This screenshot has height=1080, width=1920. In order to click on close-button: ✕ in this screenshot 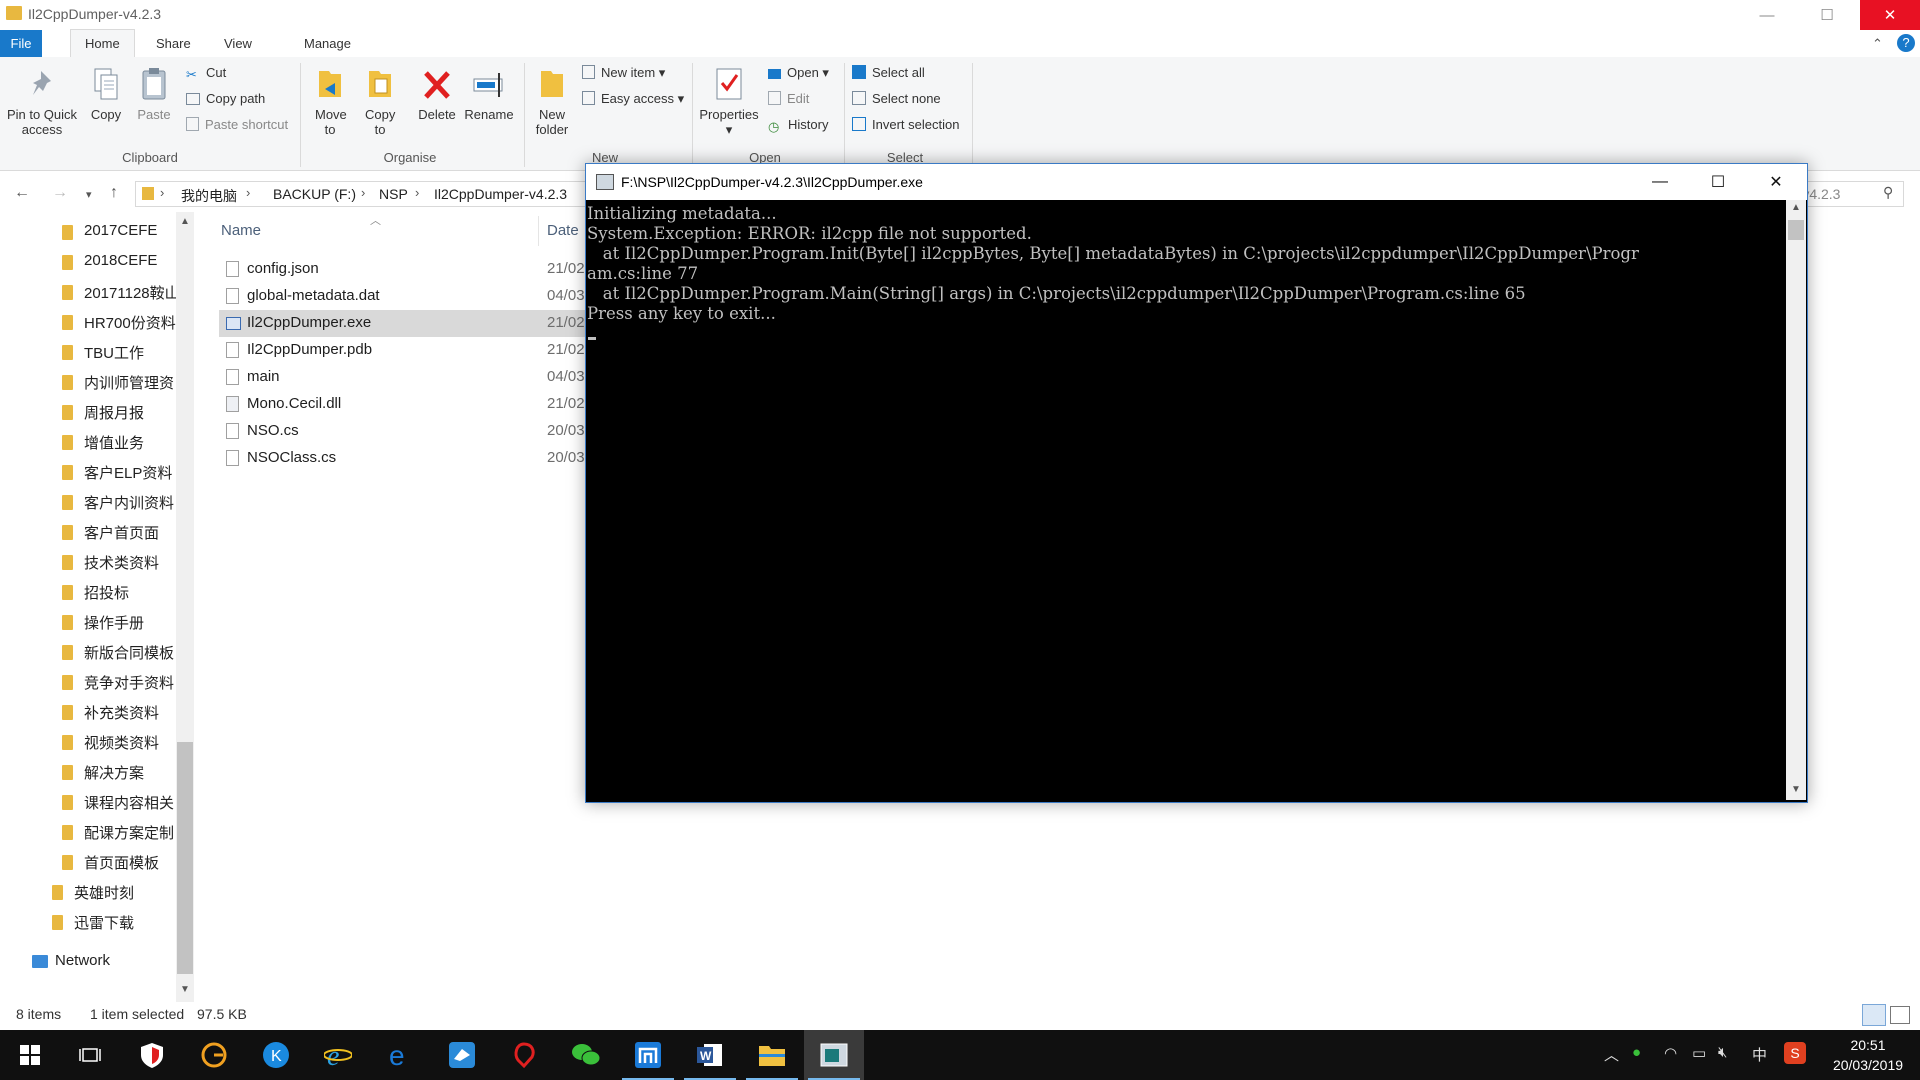, I will do `click(1890, 15)`.